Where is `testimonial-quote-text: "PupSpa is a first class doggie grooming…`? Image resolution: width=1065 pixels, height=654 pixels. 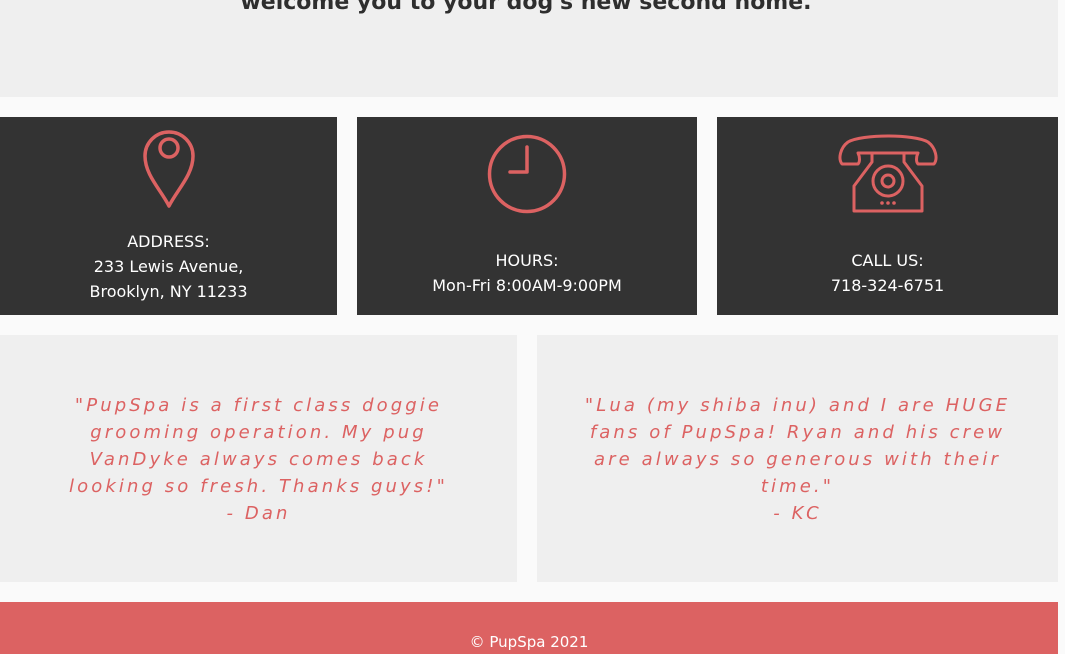
testimonial-quote-text: "PupSpa is a first class doggie grooming… is located at coordinates (258, 446).